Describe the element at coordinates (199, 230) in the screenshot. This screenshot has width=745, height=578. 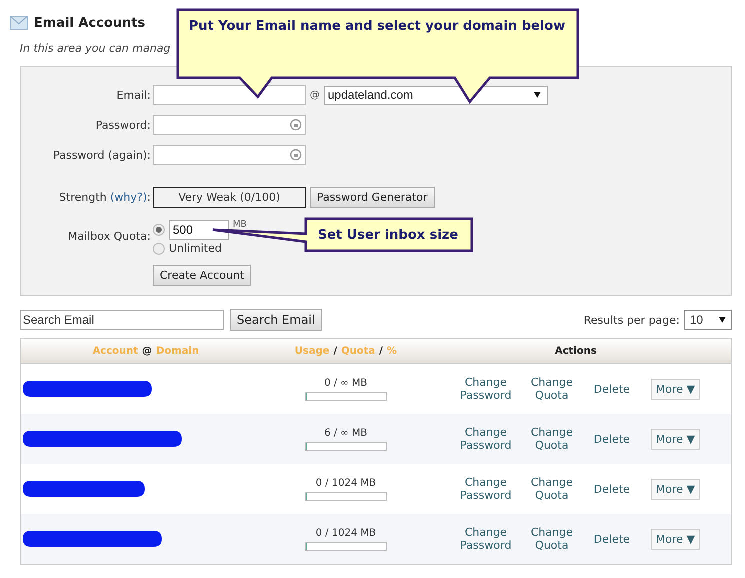
I see `quota-field: 500` at that location.